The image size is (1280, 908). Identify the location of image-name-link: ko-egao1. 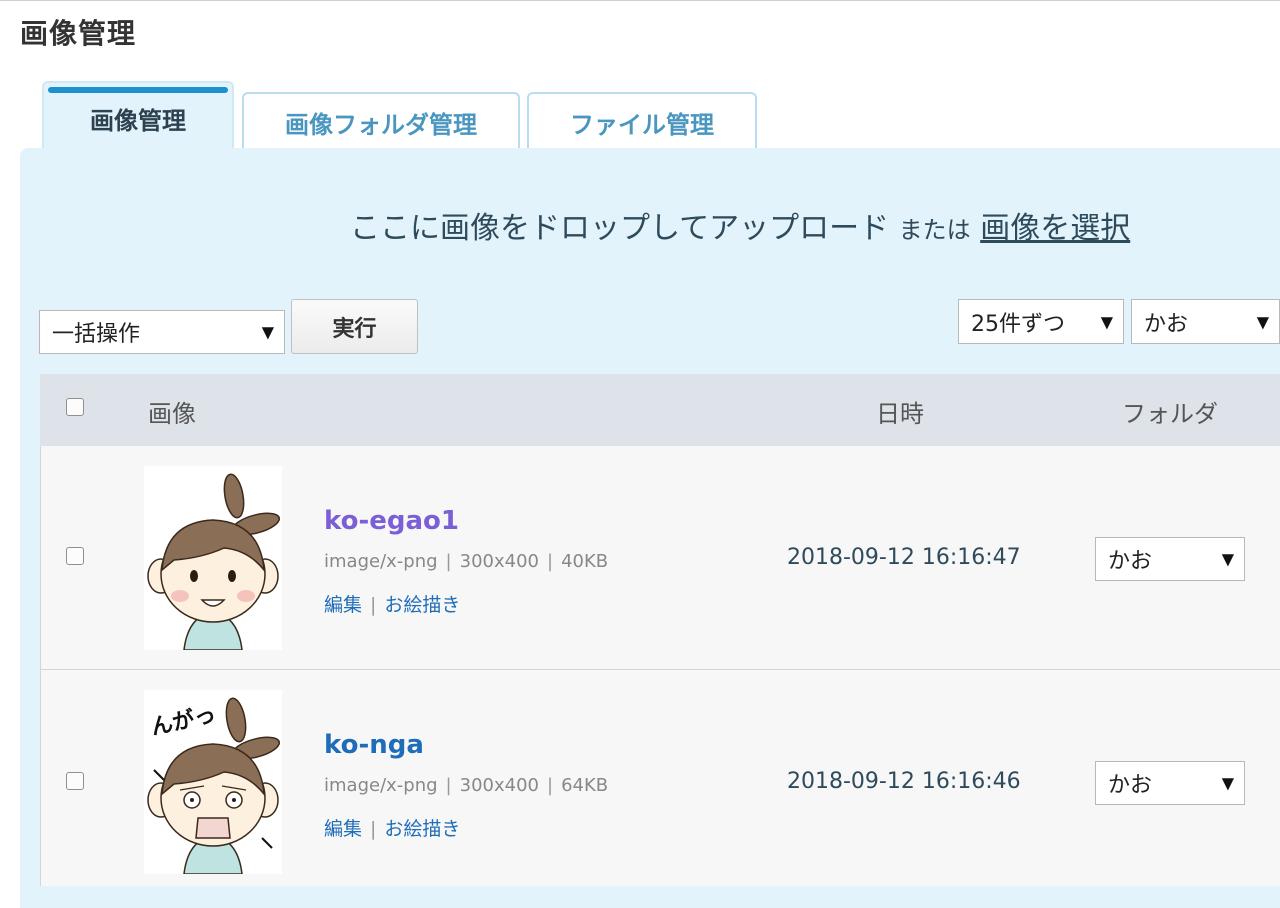
(391, 521).